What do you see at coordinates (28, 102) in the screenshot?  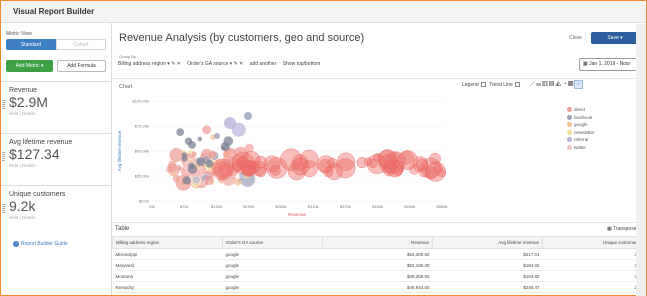 I see `metric-value: $2.9M` at bounding box center [28, 102].